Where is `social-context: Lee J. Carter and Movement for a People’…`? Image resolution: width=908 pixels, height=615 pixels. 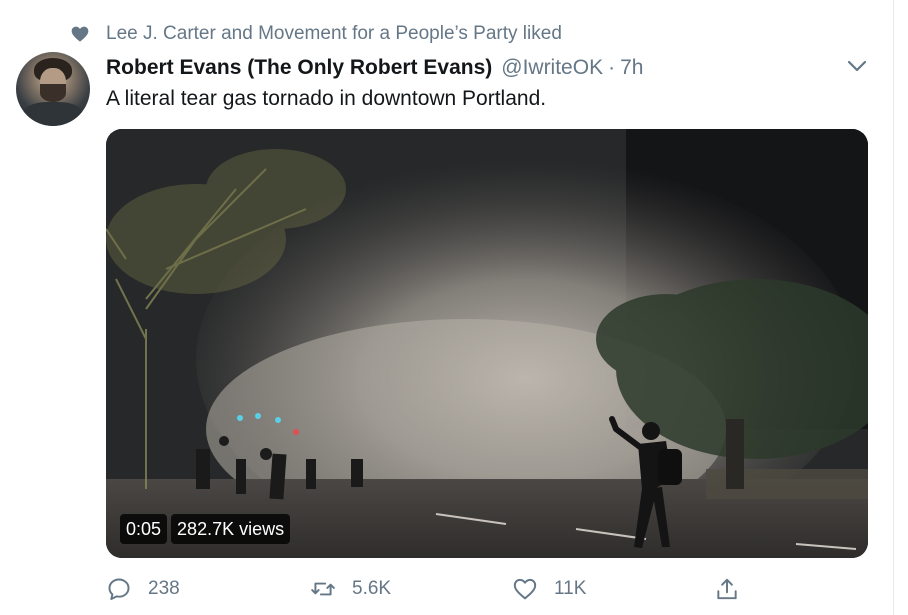 social-context: Lee J. Carter and Movement for a People’… is located at coordinates (316, 34).